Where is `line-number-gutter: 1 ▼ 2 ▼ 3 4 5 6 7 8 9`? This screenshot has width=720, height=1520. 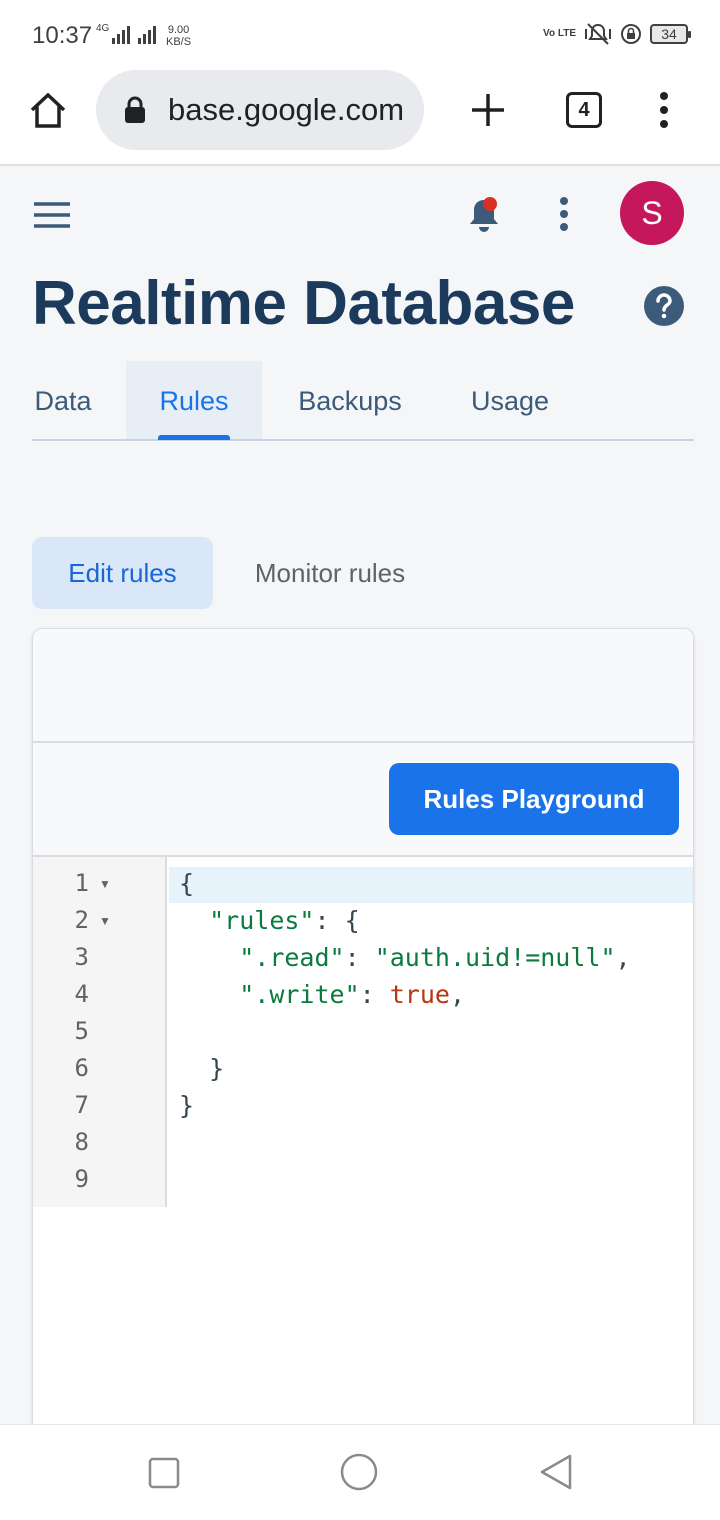 line-number-gutter: 1 ▼ 2 ▼ 3 4 5 6 7 8 9 is located at coordinates (100, 1032).